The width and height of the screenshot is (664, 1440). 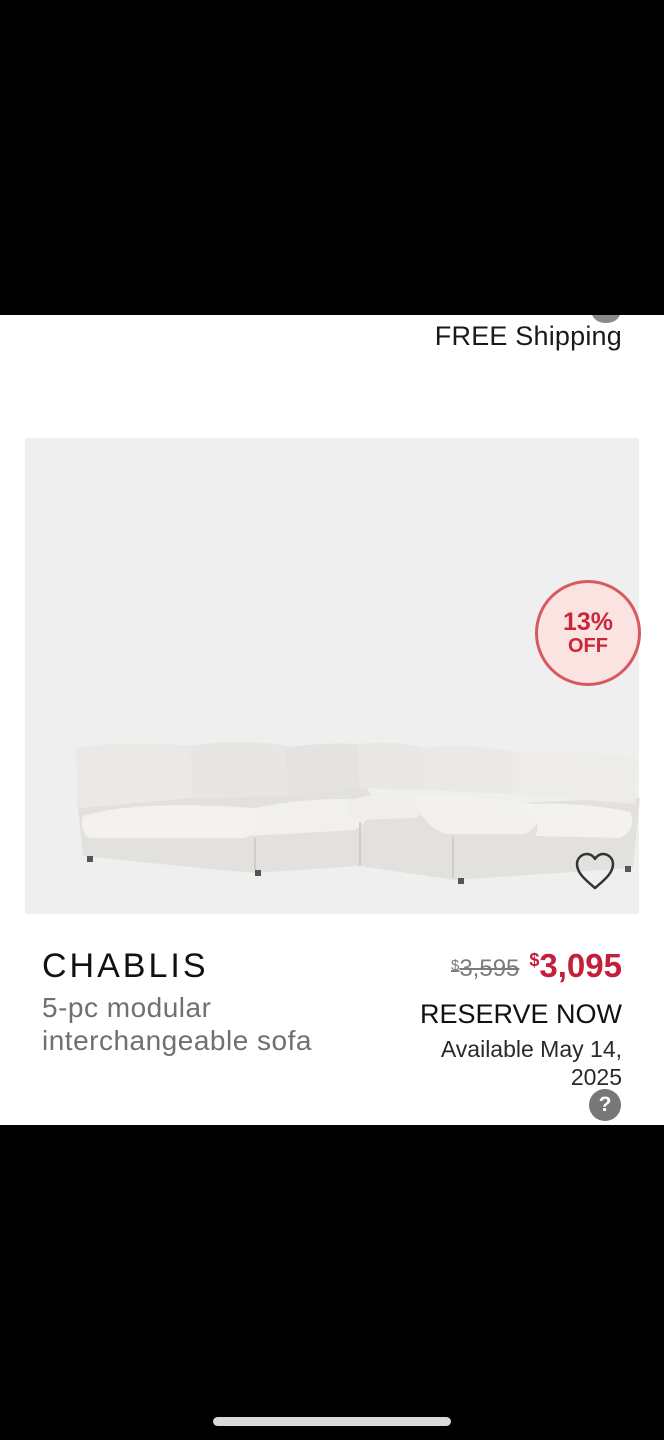 I want to click on sale-price: $3,095, so click(x=575, y=966).